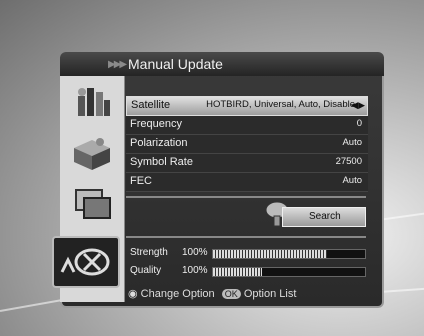 The height and width of the screenshot is (336, 424). I want to click on frequency-label: Frequency, so click(156, 124).